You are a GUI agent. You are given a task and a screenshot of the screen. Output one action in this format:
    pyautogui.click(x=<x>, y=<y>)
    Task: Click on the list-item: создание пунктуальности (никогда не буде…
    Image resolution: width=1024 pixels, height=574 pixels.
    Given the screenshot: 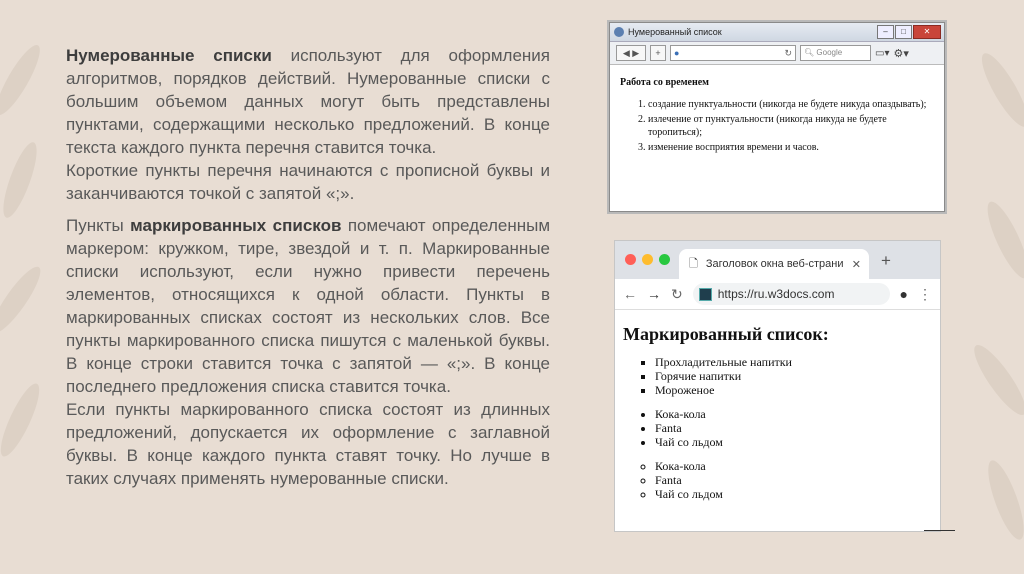 What is the action you would take?
    pyautogui.click(x=791, y=104)
    